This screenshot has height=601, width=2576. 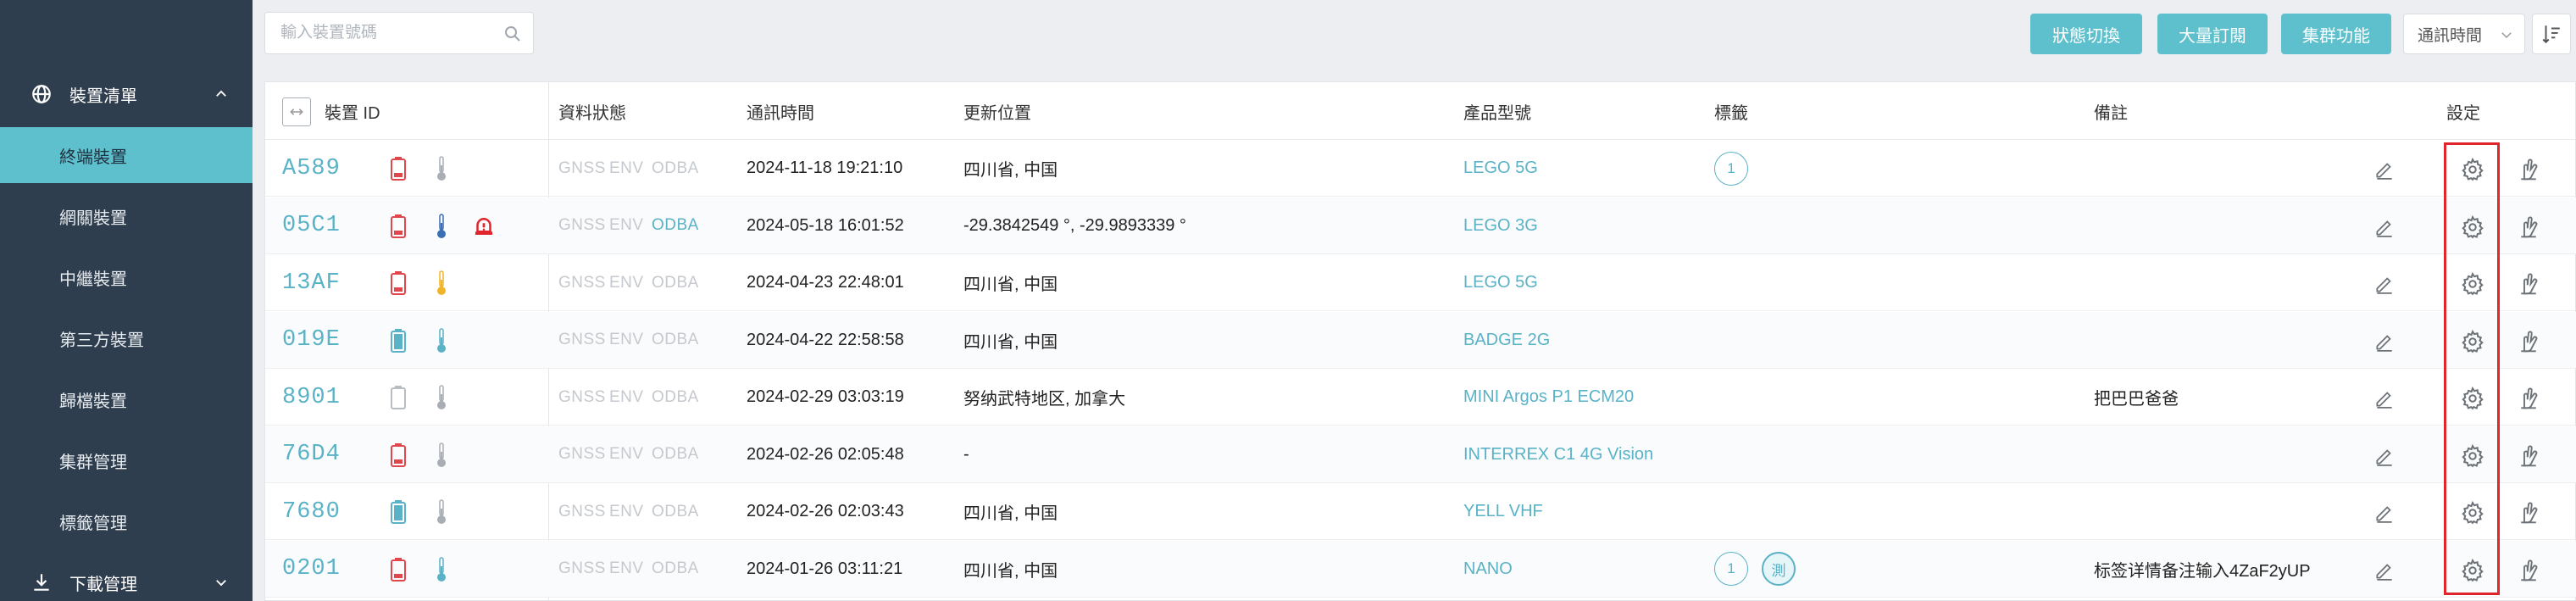 What do you see at coordinates (1503, 511) in the screenshot?
I see `product-model-link: YELL VHF` at bounding box center [1503, 511].